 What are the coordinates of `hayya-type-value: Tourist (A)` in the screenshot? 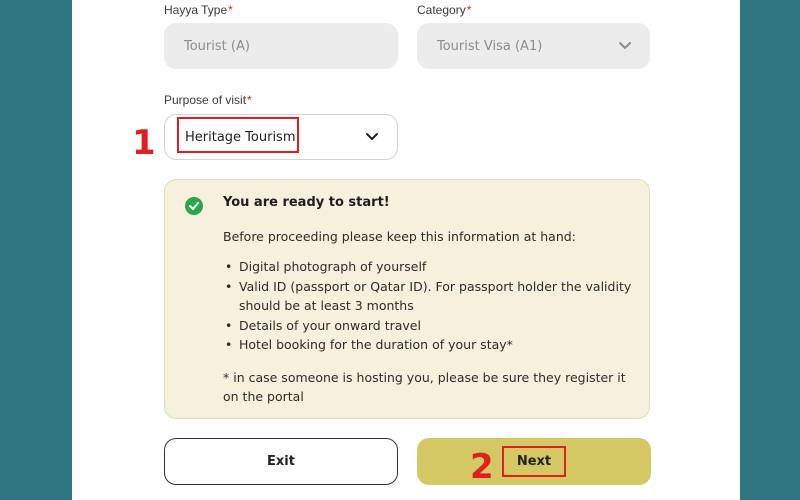 It's located at (217, 46).